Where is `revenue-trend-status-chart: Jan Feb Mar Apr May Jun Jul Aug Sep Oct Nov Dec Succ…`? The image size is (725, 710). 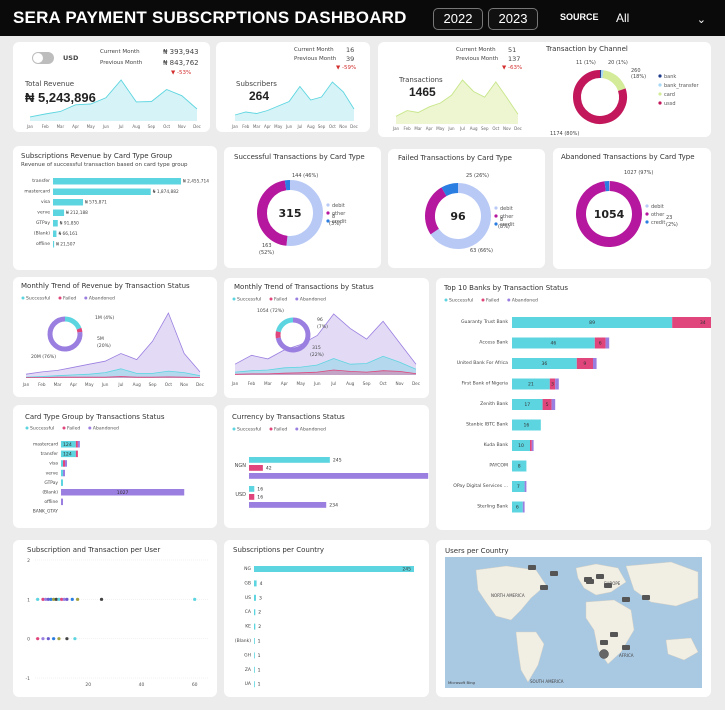
revenue-trend-status-chart: Jan Feb Mar Apr May Jun Jul Aug Sep Oct Nov Dec Succ… is located at coordinates (113, 341).